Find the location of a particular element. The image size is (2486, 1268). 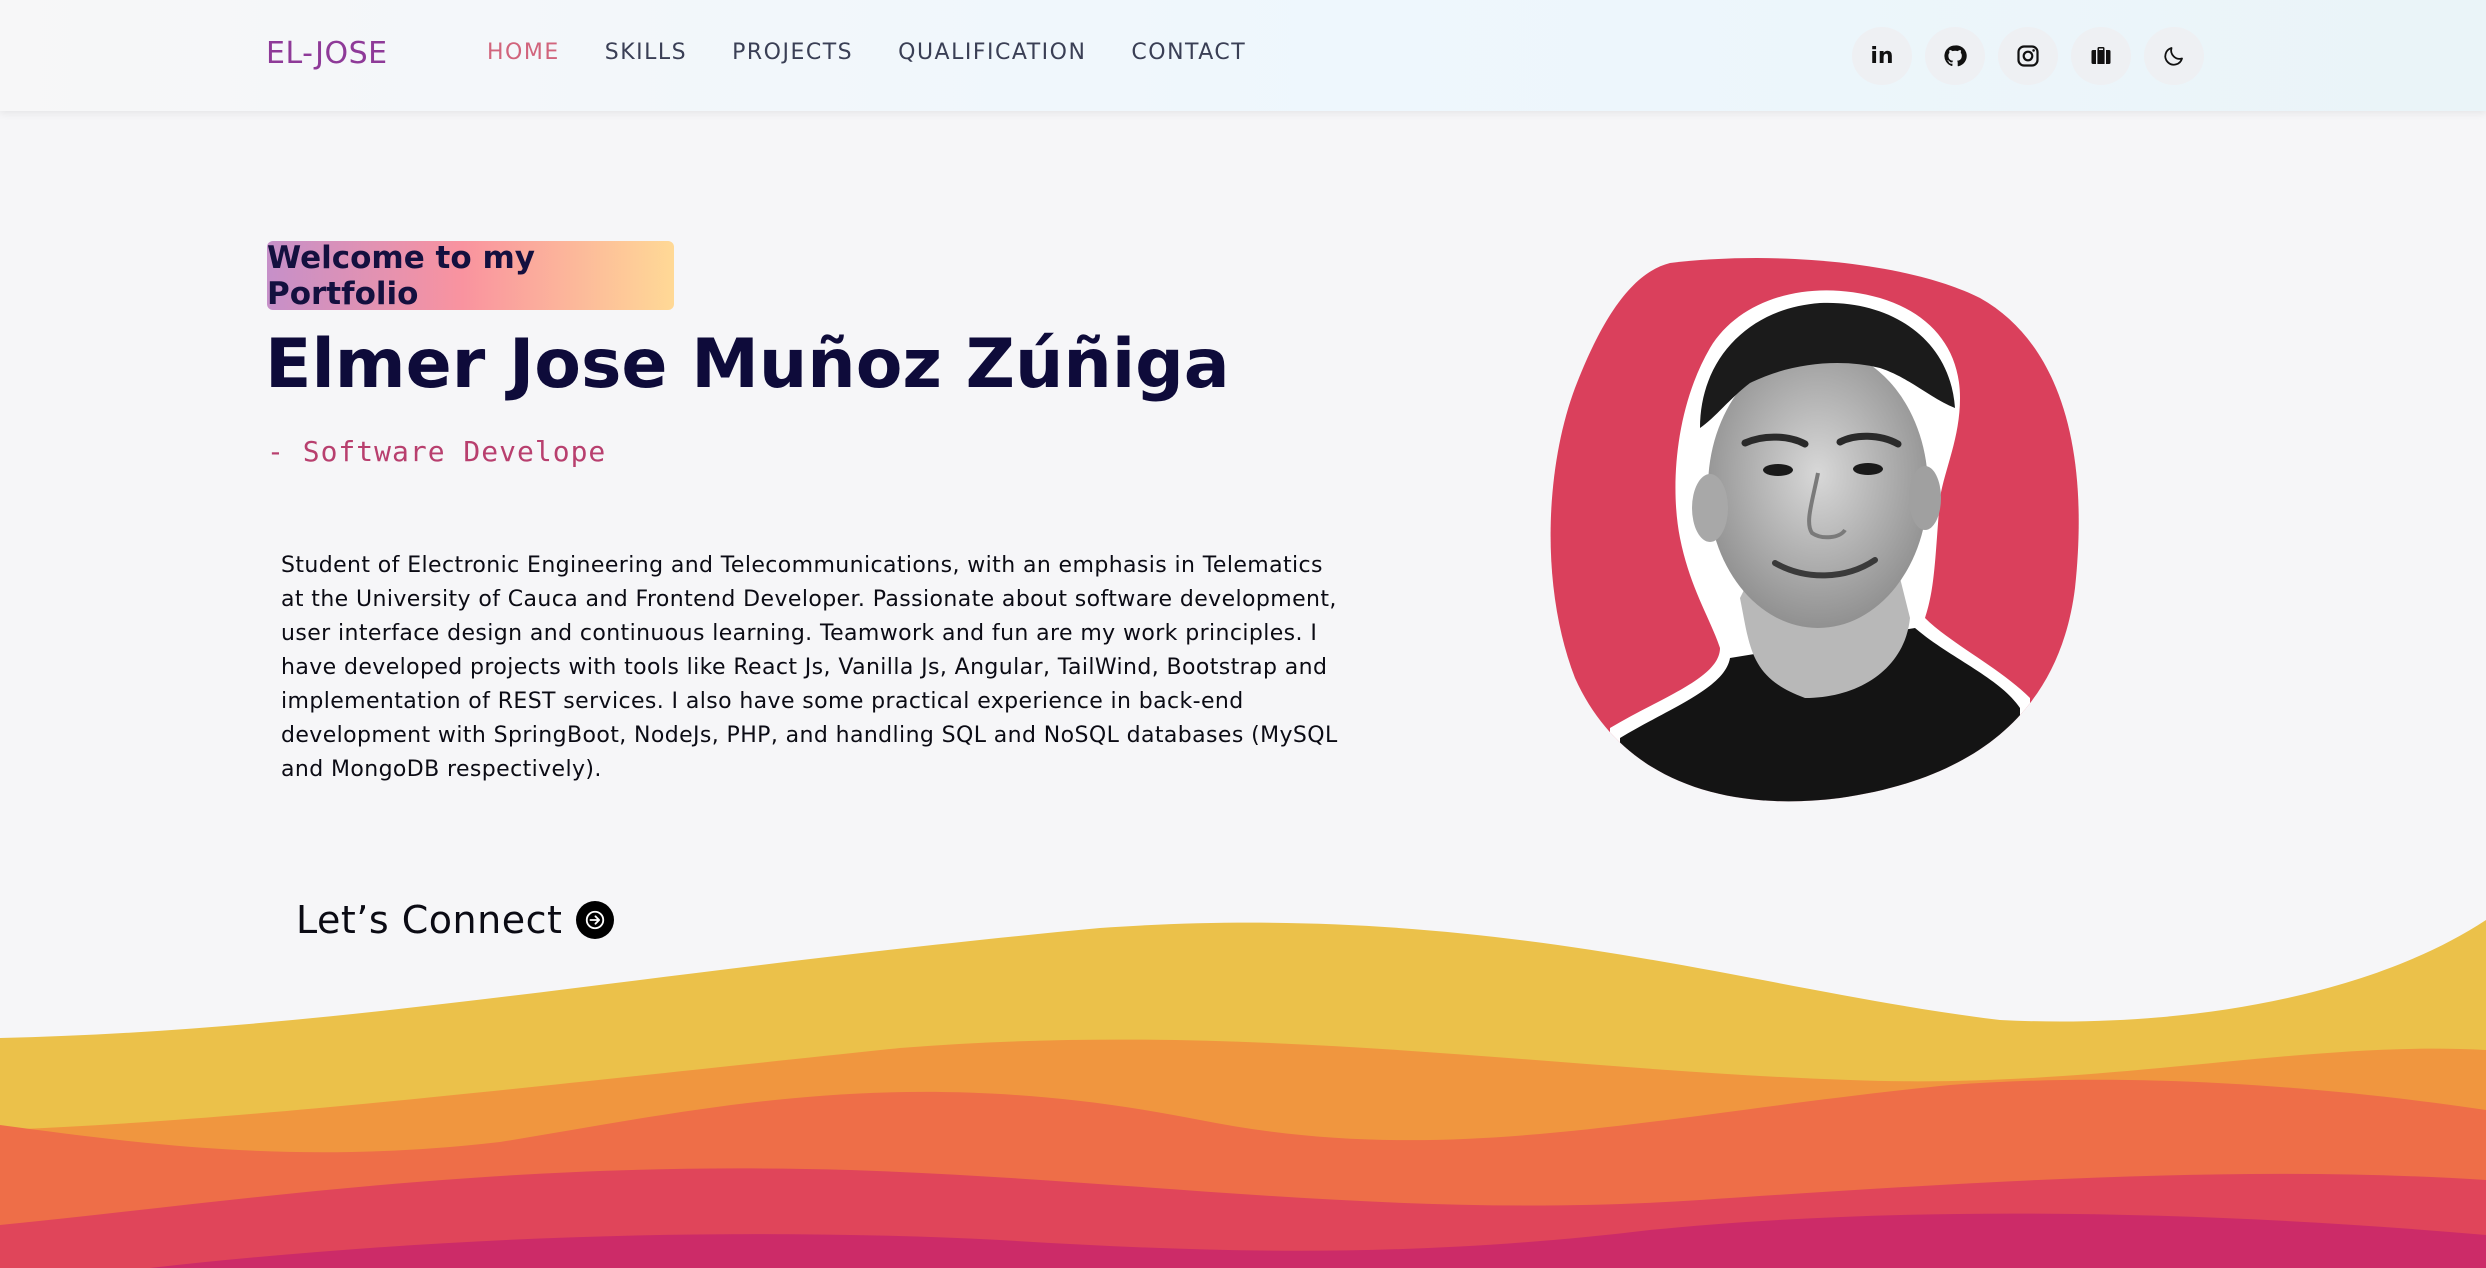

nav-link-contact: CONTACT is located at coordinates (1188, 52).